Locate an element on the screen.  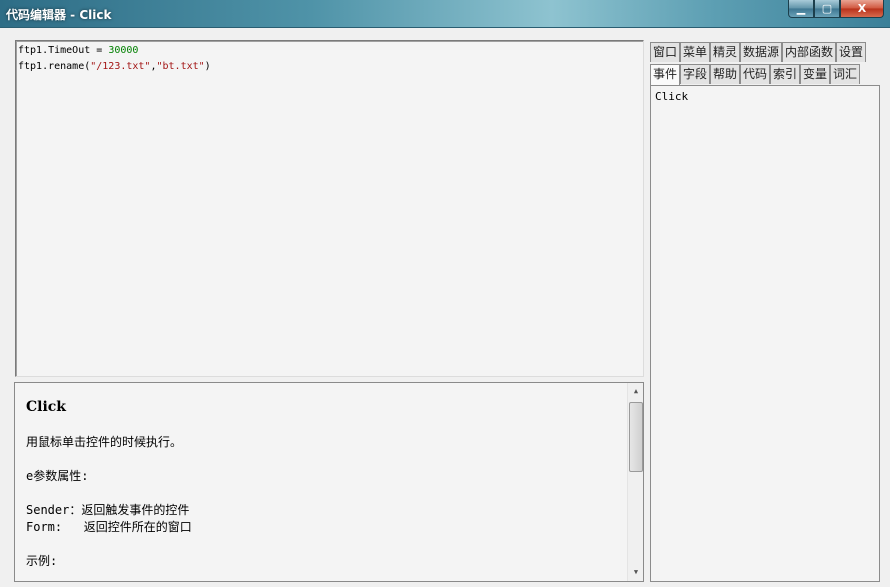
help-param: Sender：返回触发事件的控件 is located at coordinates (108, 510).